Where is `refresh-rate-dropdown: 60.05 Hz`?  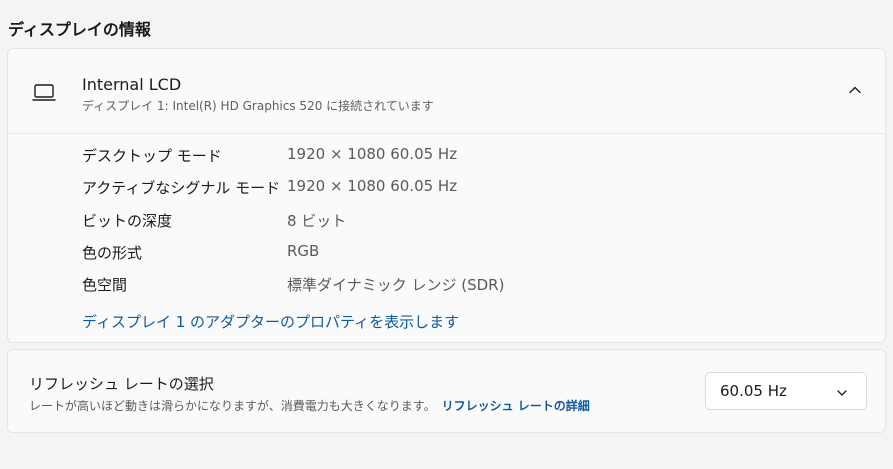
refresh-rate-dropdown: 60.05 Hz is located at coordinates (786, 391).